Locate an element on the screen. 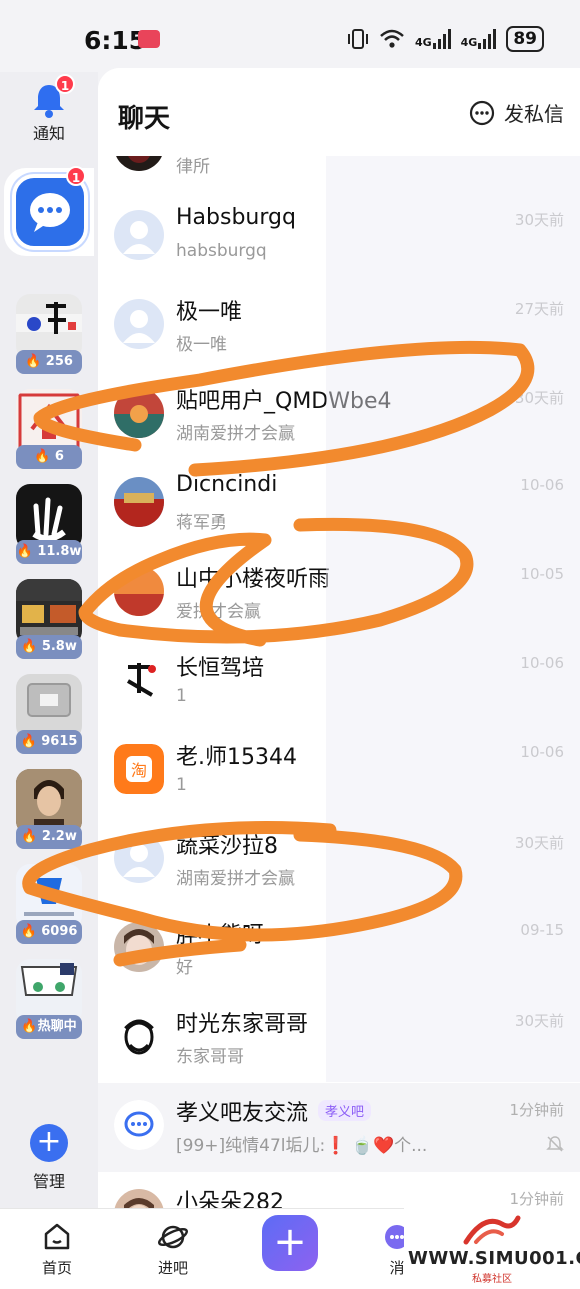 Image resolution: width=580 pixels, height=1289 pixels. bar-heat: 🔥热聊中 is located at coordinates (49, 1027).